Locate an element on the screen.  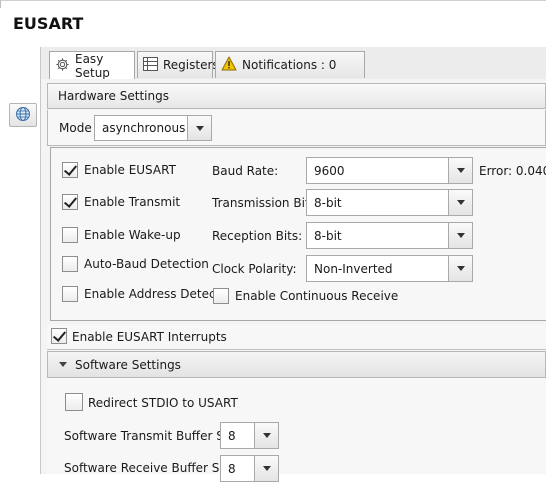
globe-button is located at coordinates (23, 115).